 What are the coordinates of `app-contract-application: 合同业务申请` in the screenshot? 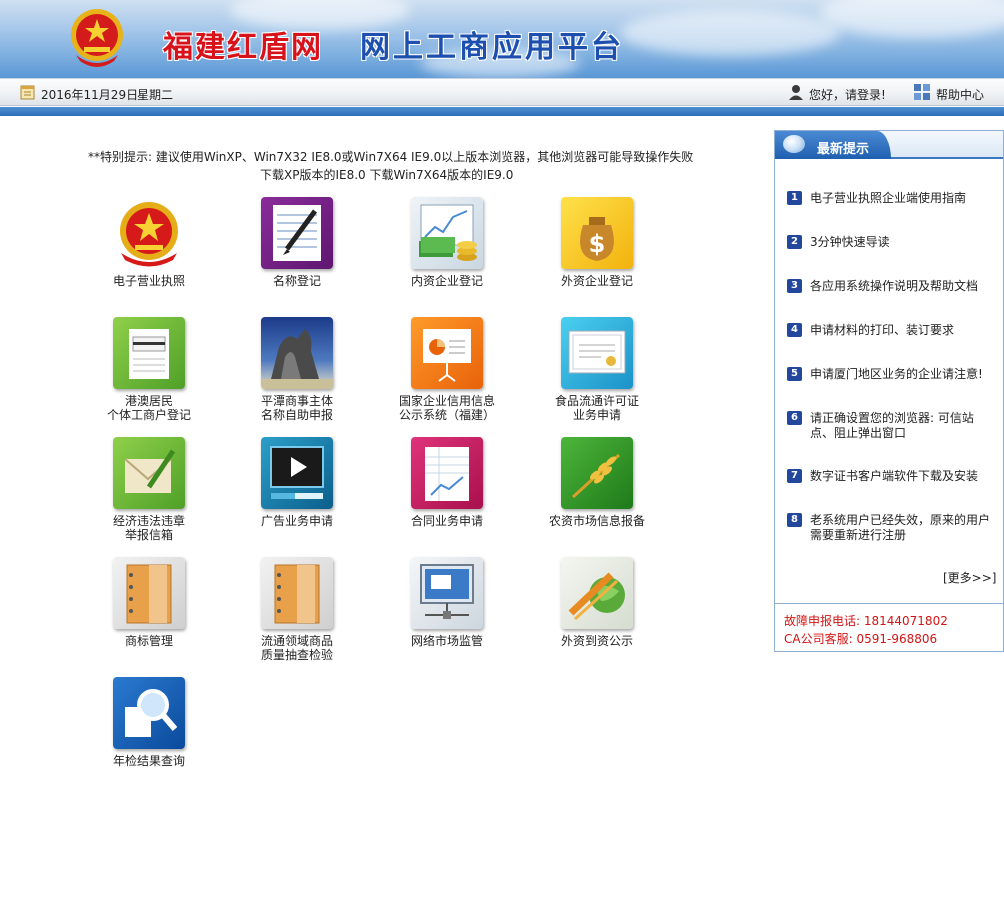 It's located at (447, 482).